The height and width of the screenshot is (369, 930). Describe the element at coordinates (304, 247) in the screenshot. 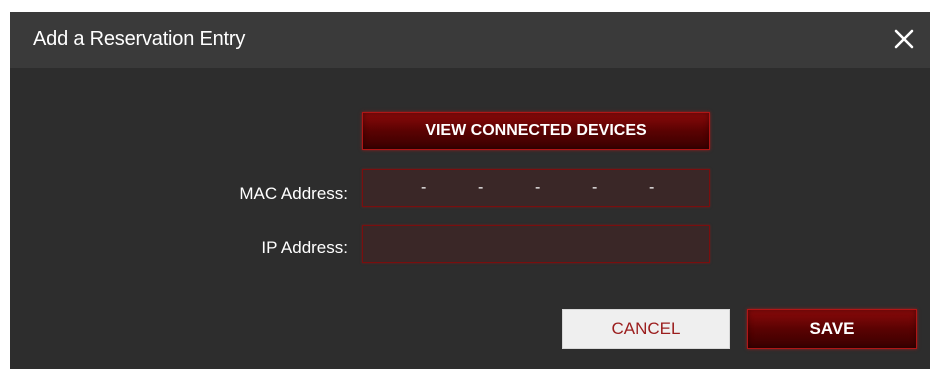

I see `ip-address-label: IP Address:` at that location.